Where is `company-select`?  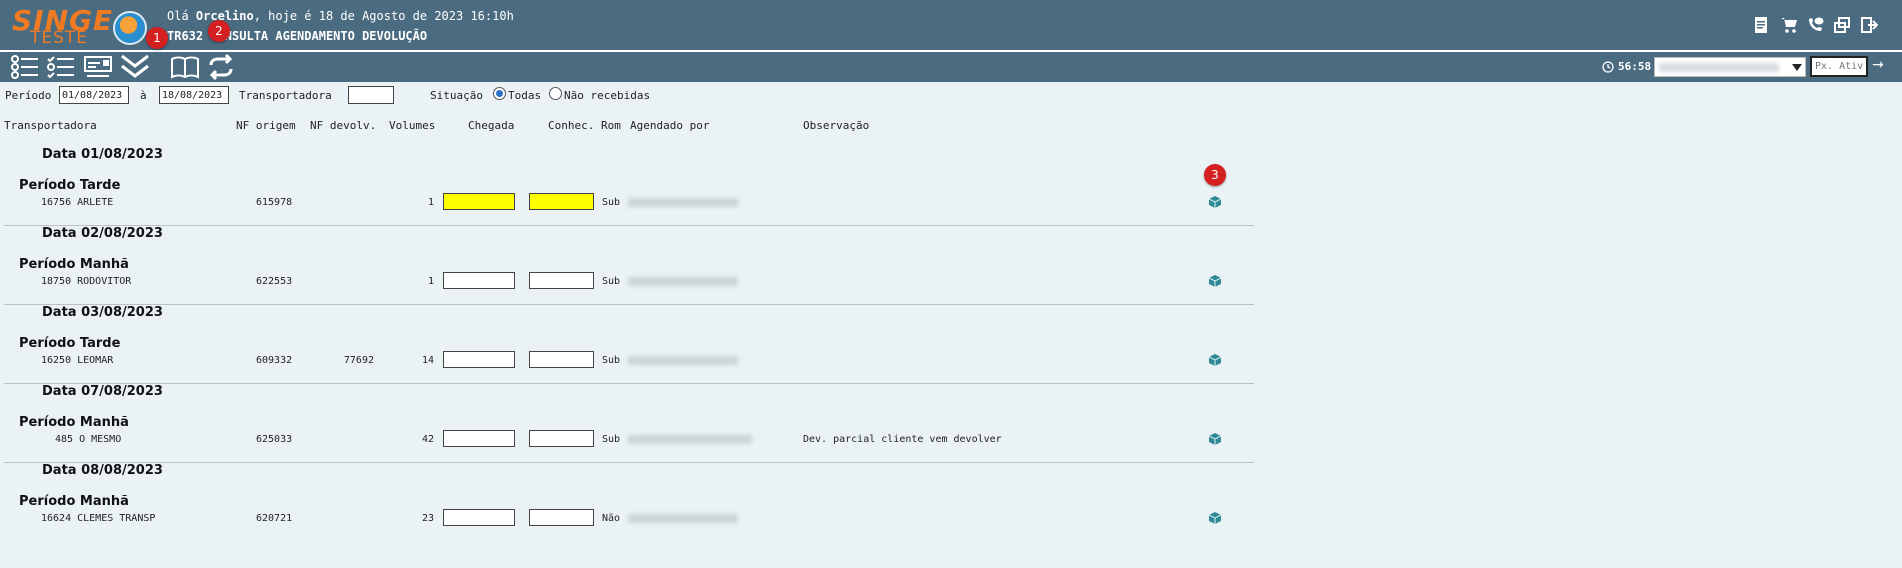
company-select is located at coordinates (1730, 67).